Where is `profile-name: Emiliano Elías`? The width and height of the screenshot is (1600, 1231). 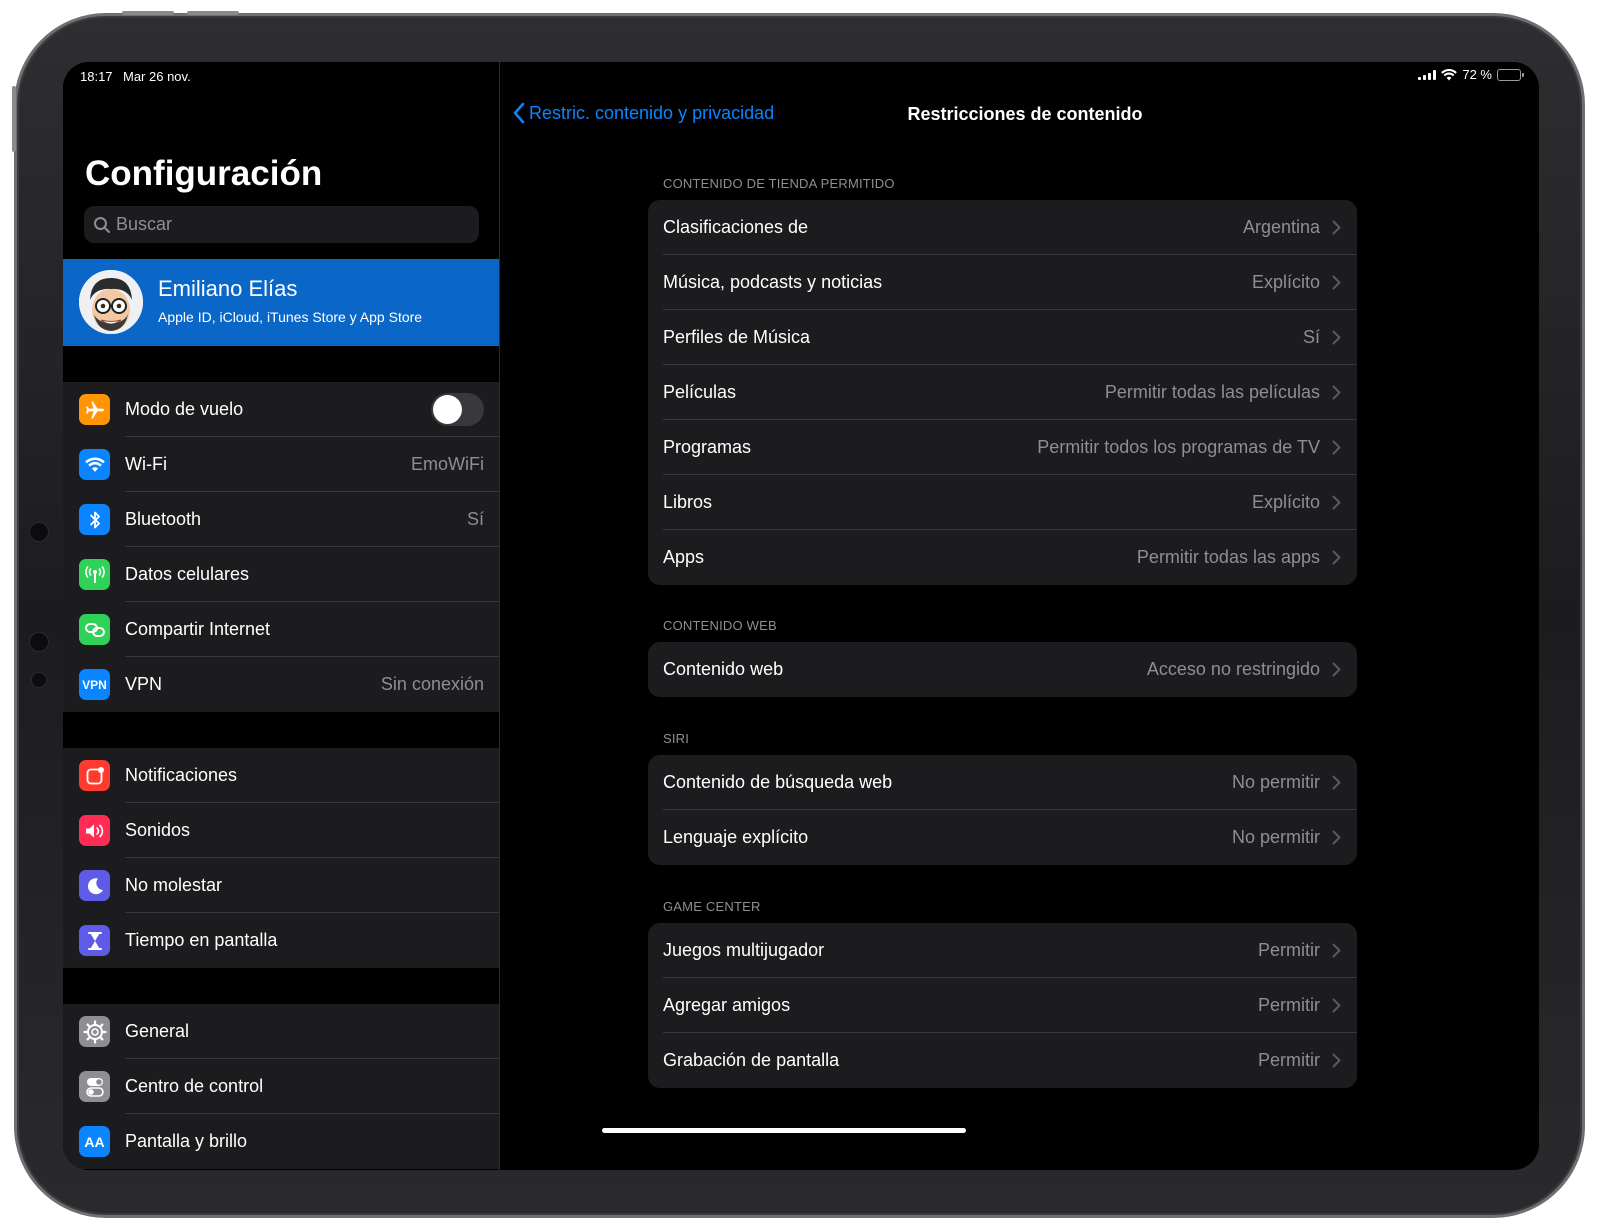 profile-name: Emiliano Elías is located at coordinates (228, 288).